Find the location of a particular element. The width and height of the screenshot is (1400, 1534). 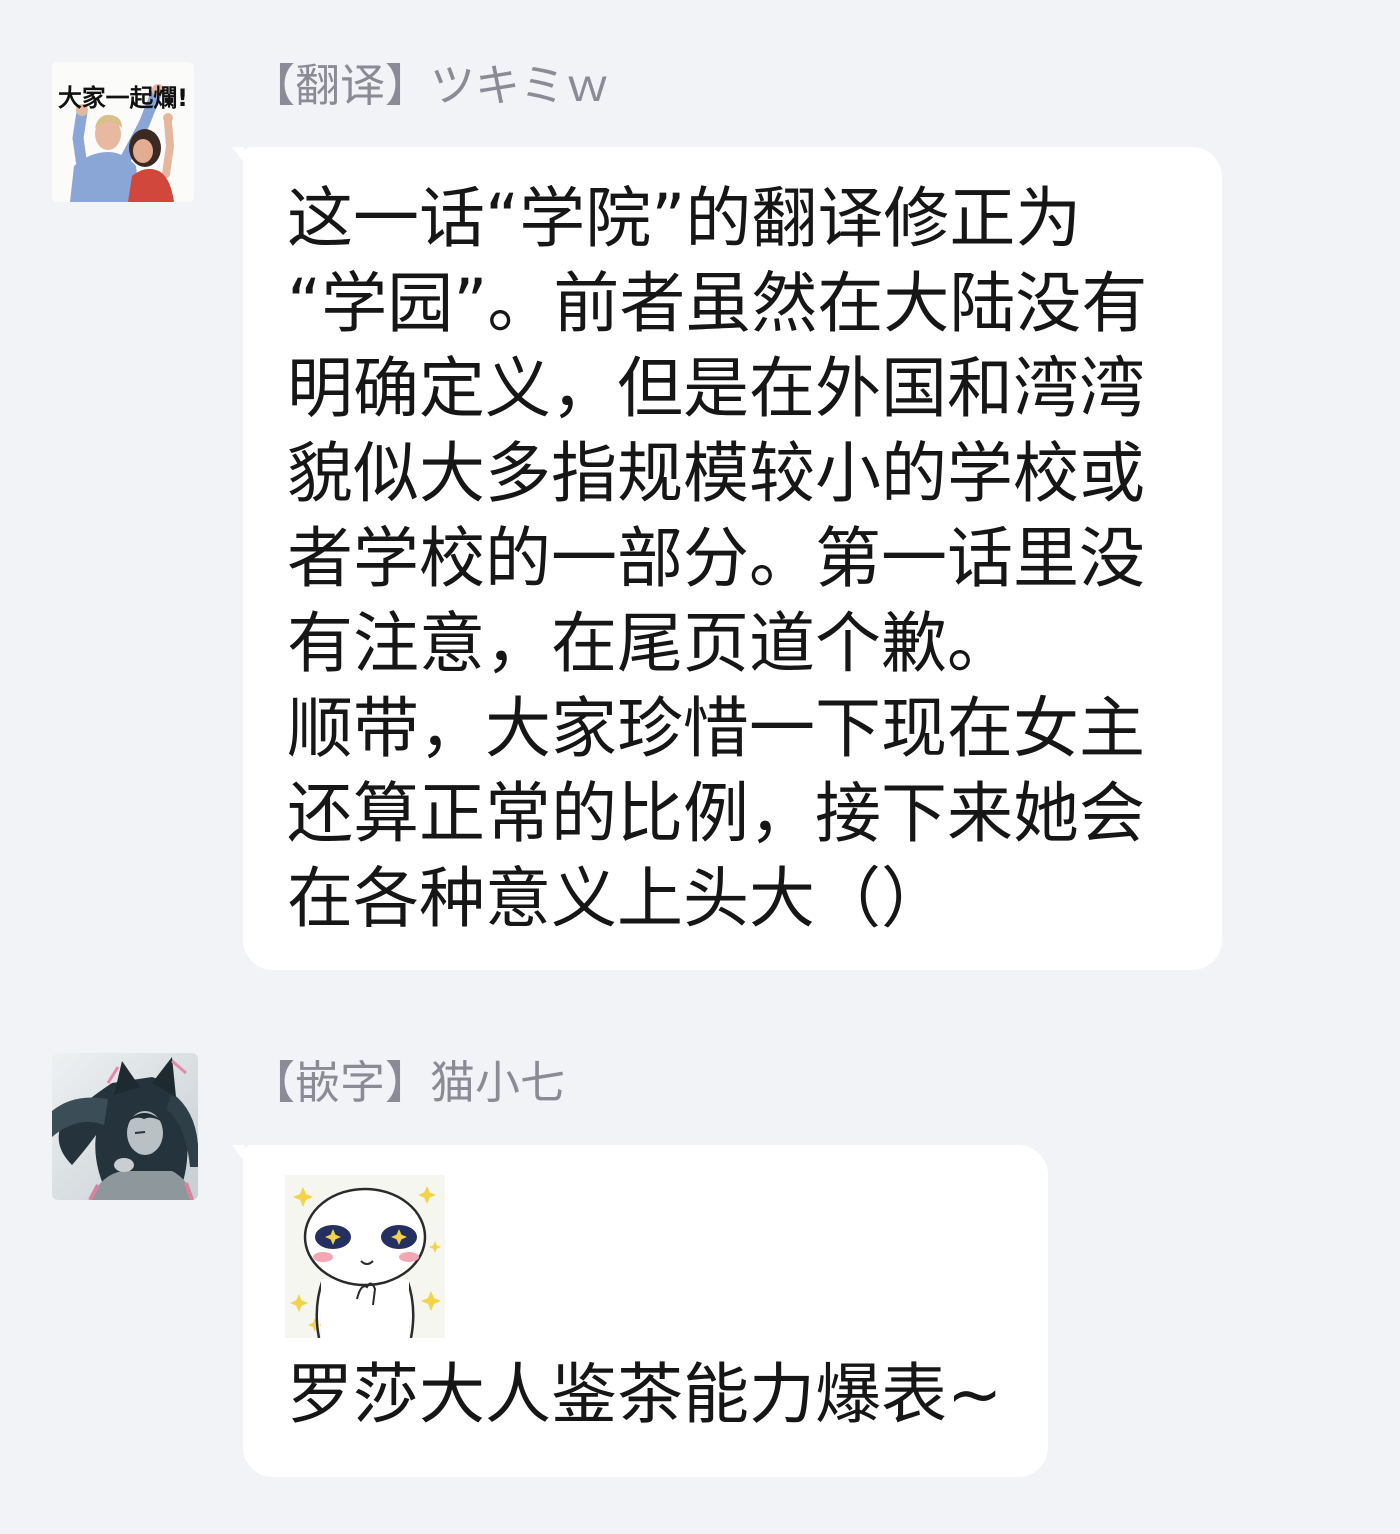

message-text-line: 有注意，在尾页道个歉。 is located at coordinates (650, 643).